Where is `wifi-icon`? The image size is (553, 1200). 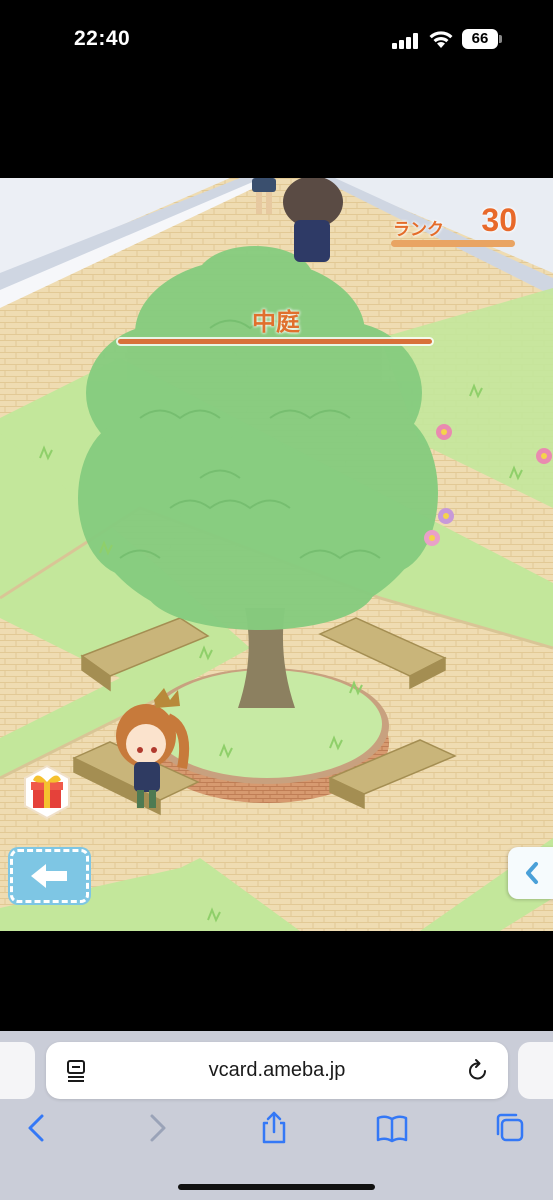 wifi-icon is located at coordinates (441, 39).